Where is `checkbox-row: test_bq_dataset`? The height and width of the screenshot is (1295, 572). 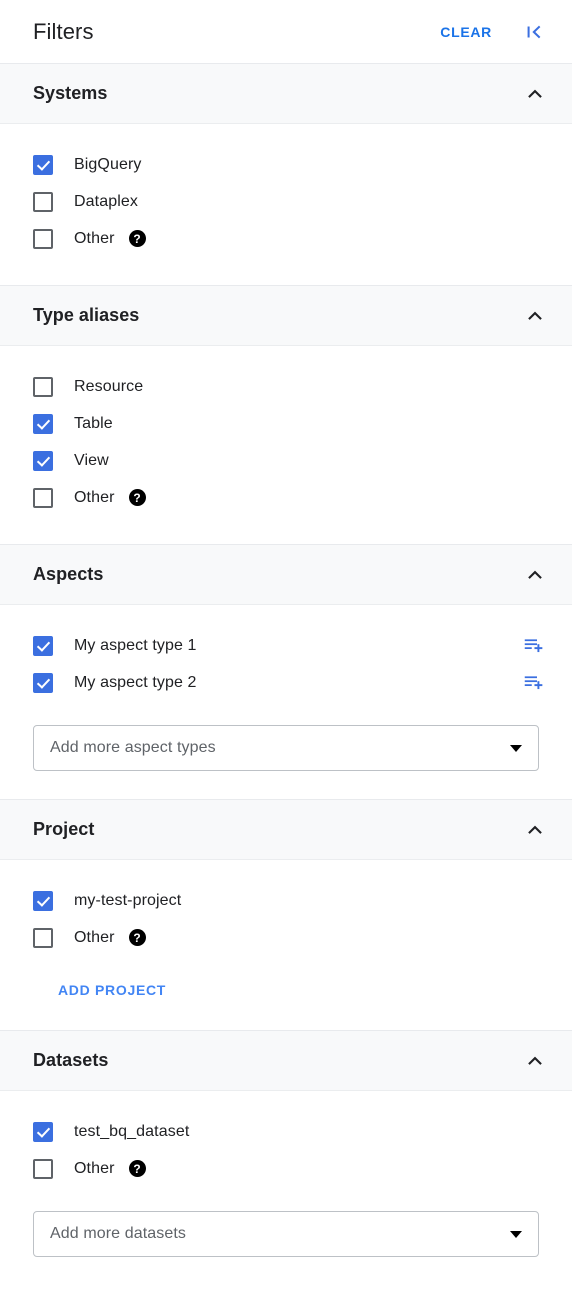
checkbox-row: test_bq_dataset is located at coordinates (286, 1131).